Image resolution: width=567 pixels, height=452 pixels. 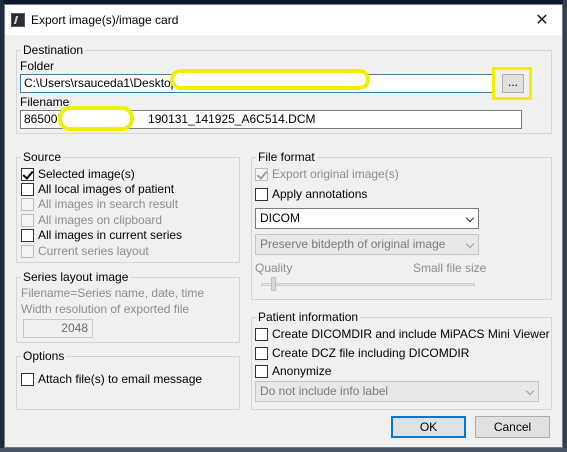 What do you see at coordinates (273, 284) in the screenshot?
I see `quality-slider` at bounding box center [273, 284].